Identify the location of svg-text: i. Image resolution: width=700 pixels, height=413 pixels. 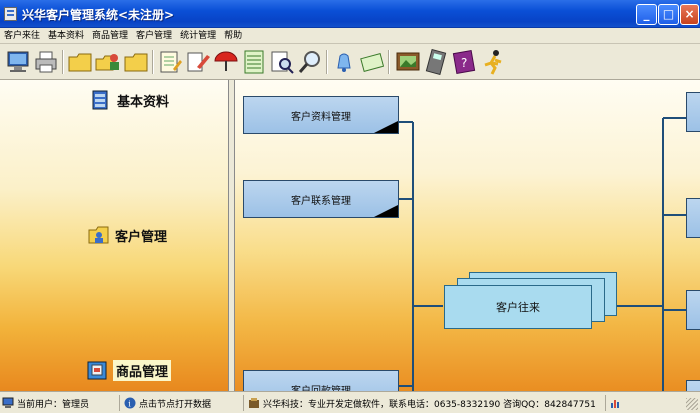
(129, 404).